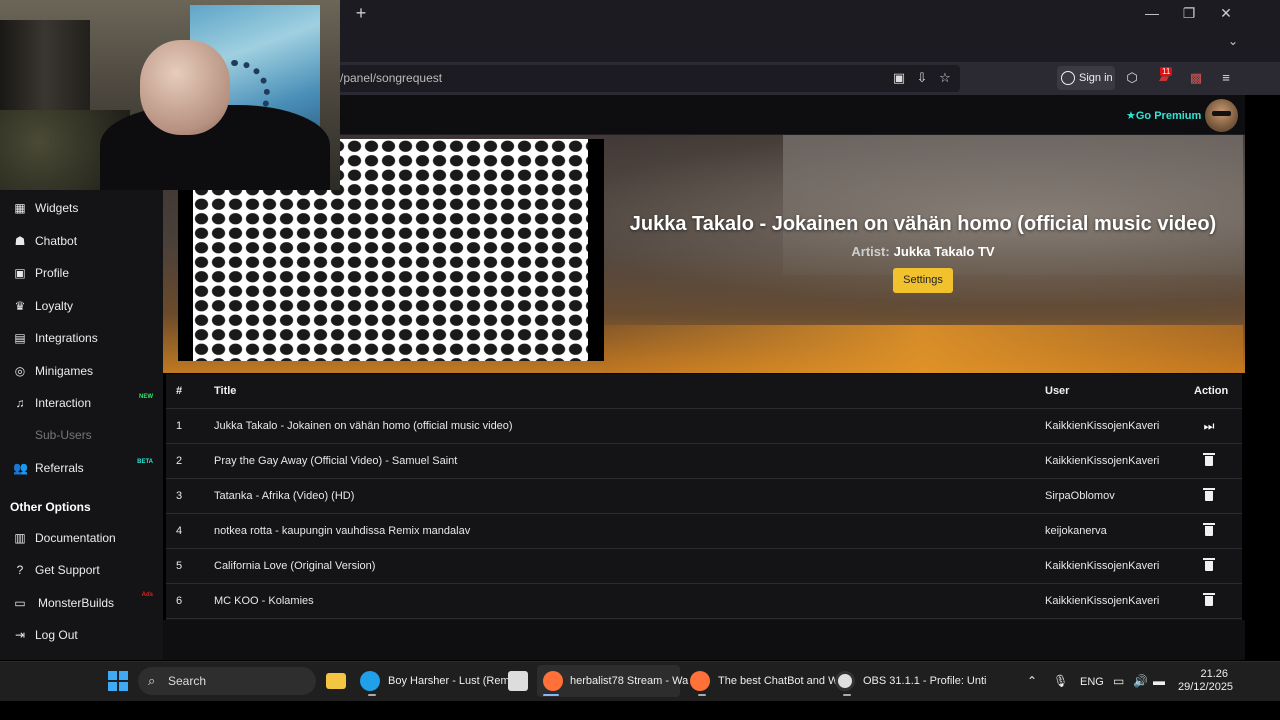 The height and width of the screenshot is (720, 1280). Describe the element at coordinates (553, 681) in the screenshot. I see `firefox-icon` at that location.